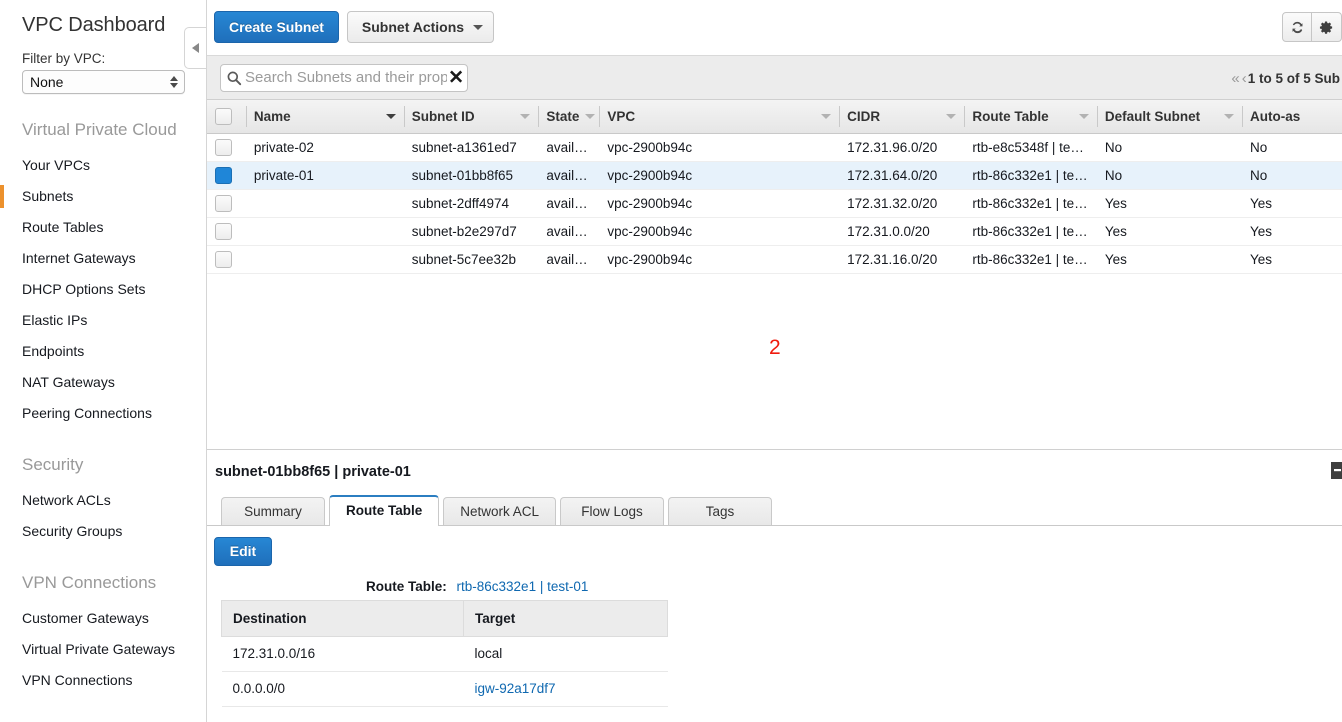 Image resolution: width=1342 pixels, height=722 pixels. I want to click on column-header-name: Name, so click(324, 117).